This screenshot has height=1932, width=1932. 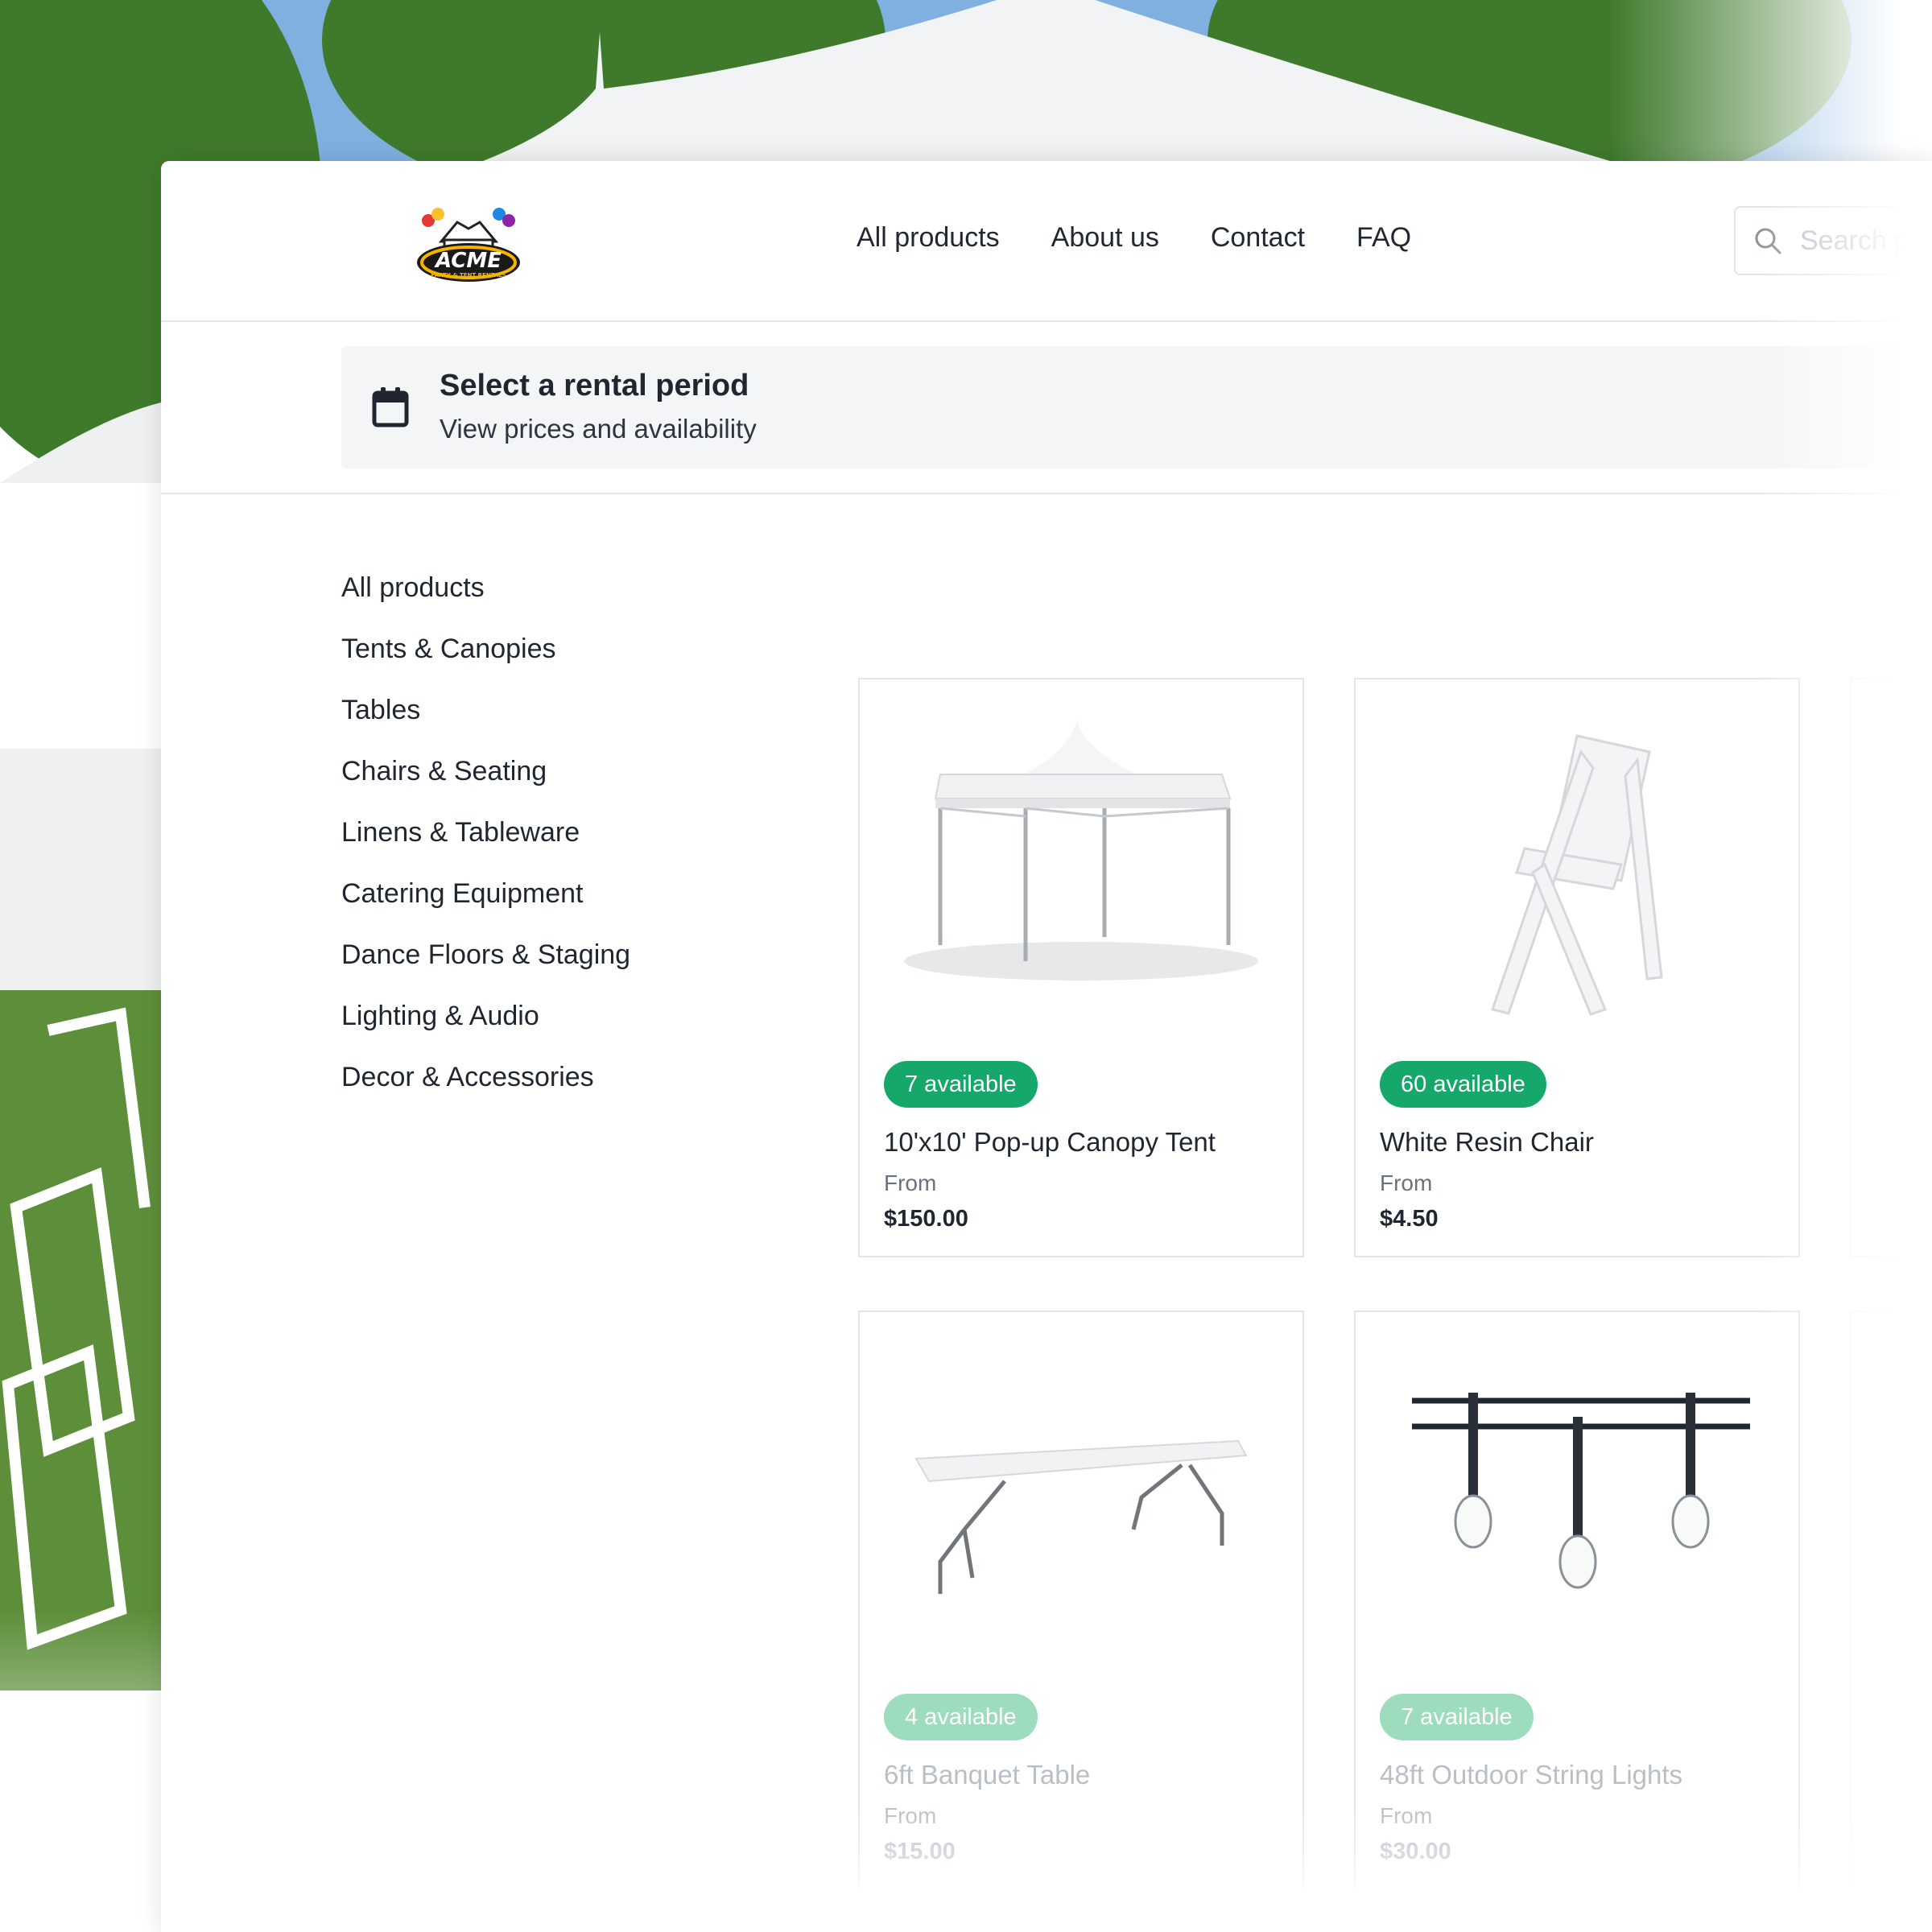 I want to click on nav-all-products: All products, so click(x=928, y=238).